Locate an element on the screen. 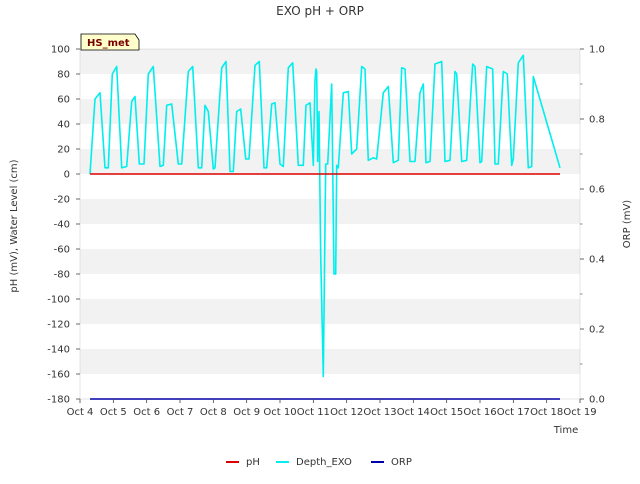 The width and height of the screenshot is (640, 484). y-tick-label-left: -40 is located at coordinates (62, 225).